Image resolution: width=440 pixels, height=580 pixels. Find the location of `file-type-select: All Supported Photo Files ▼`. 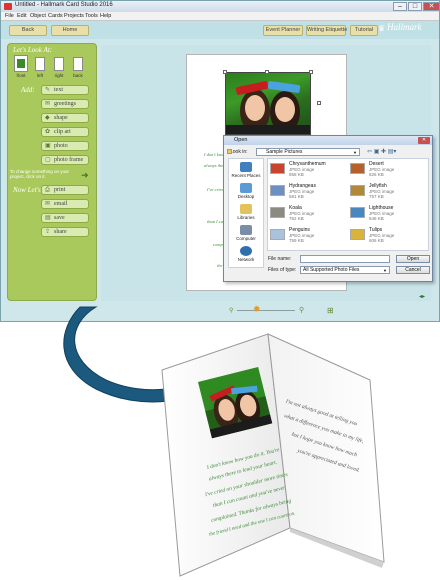

file-type-select: All Supported Photo Files ▼ is located at coordinates (345, 270).